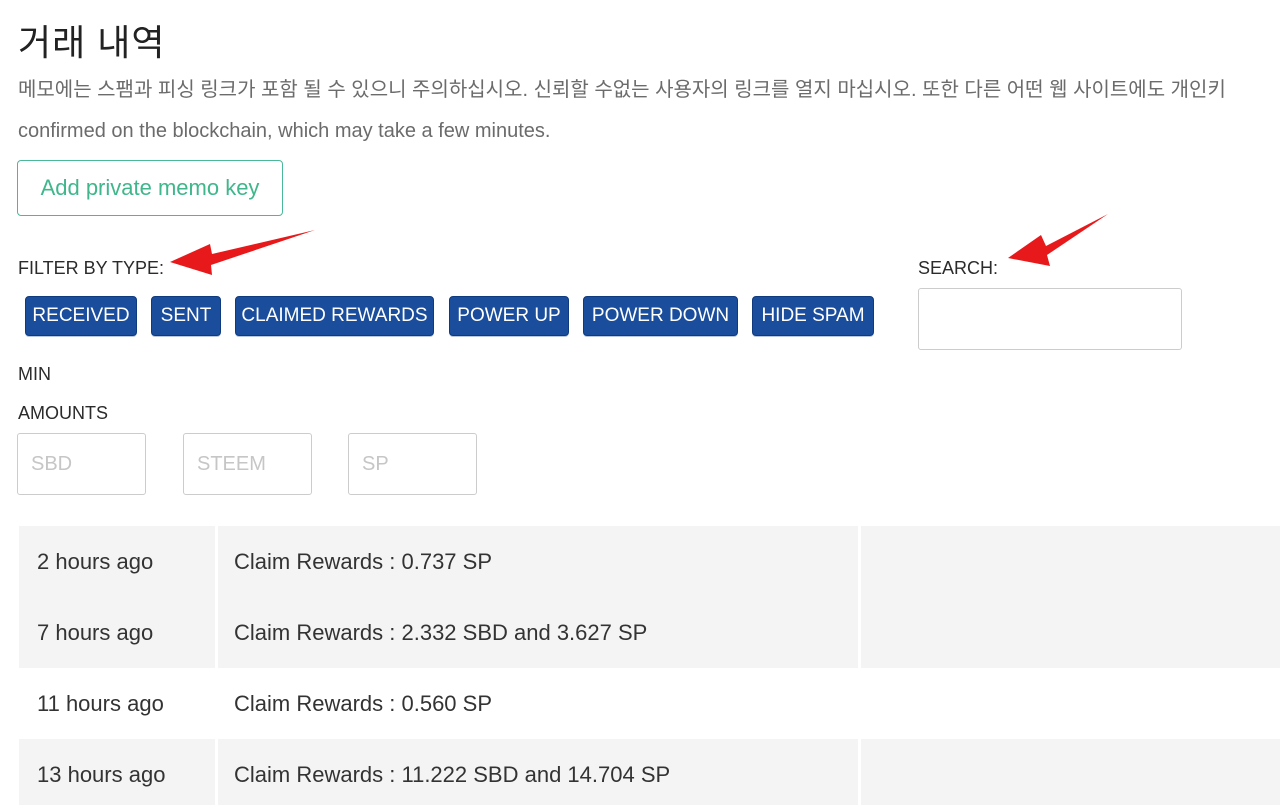  What do you see at coordinates (81, 464) in the screenshot?
I see `min-sbd-input` at bounding box center [81, 464].